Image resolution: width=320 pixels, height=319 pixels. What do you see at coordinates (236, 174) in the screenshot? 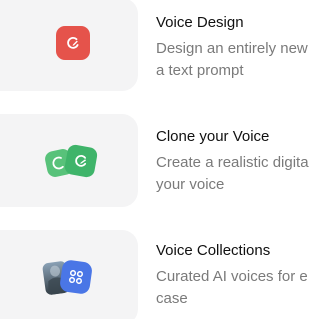
I see `clone-voice-description: Create a realistic digita your voice` at bounding box center [236, 174].